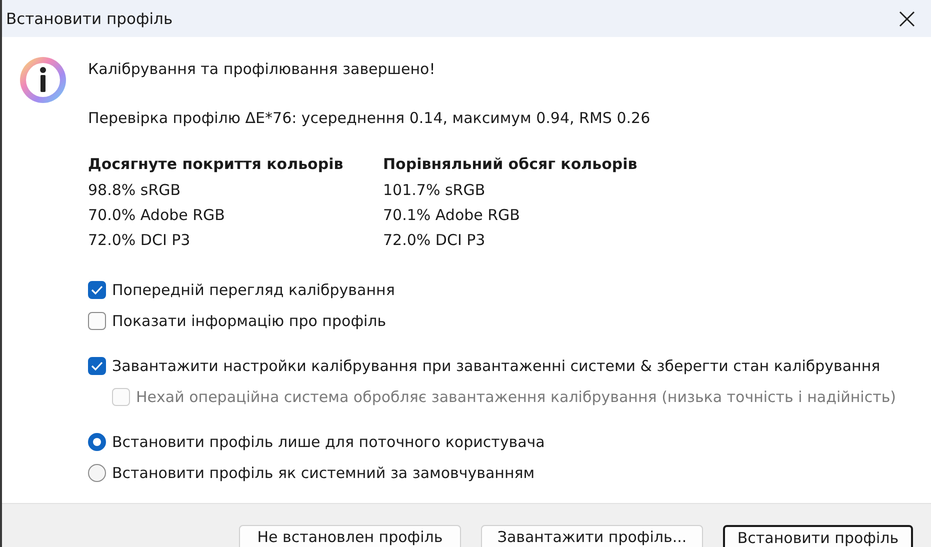 The width and height of the screenshot is (931, 547). What do you see at coordinates (262, 69) in the screenshot?
I see `message-heading: Калібрування та профілювання завершено!` at bounding box center [262, 69].